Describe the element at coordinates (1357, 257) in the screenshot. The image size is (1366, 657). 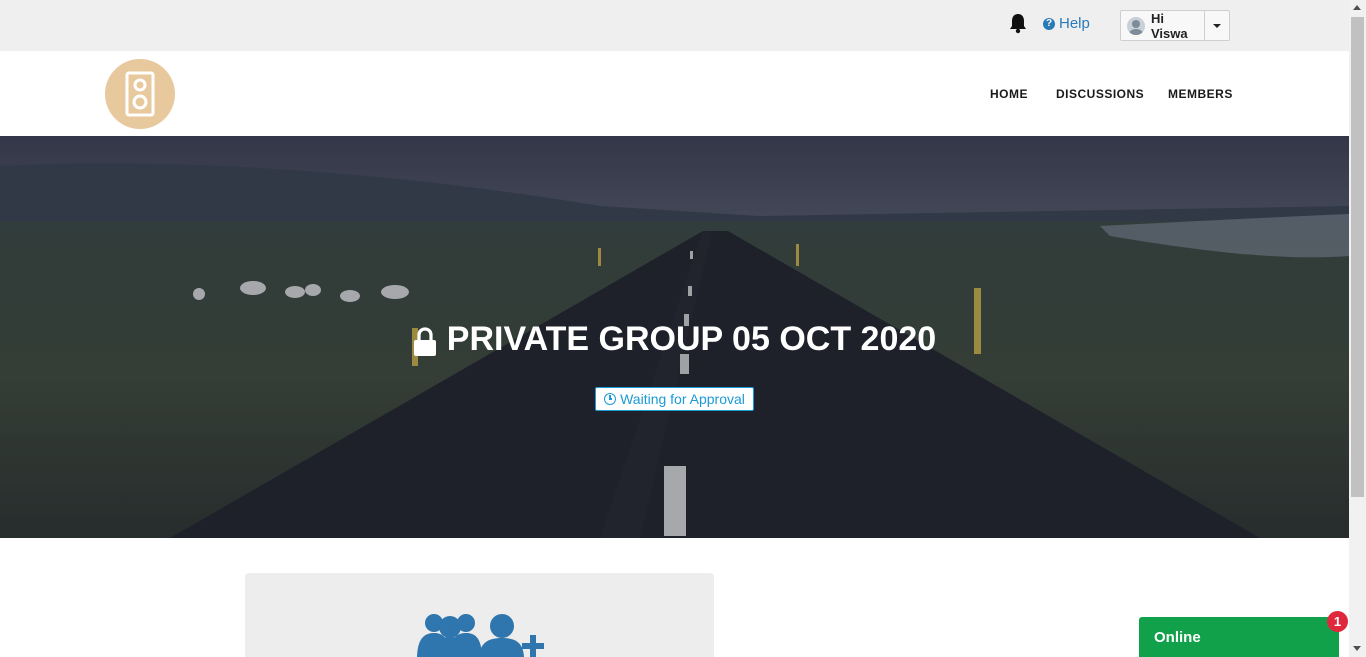
I see `scrollbar-thumb` at that location.